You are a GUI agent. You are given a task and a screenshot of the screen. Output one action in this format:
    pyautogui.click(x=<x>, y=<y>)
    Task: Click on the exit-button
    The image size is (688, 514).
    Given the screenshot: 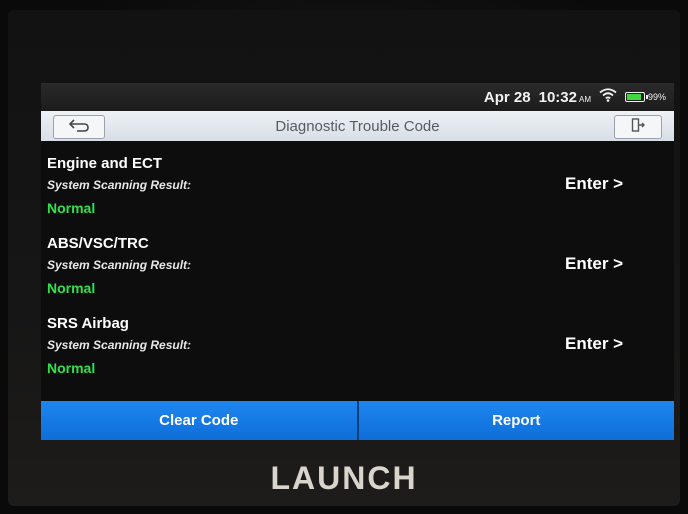 What is the action you would take?
    pyautogui.click(x=638, y=127)
    